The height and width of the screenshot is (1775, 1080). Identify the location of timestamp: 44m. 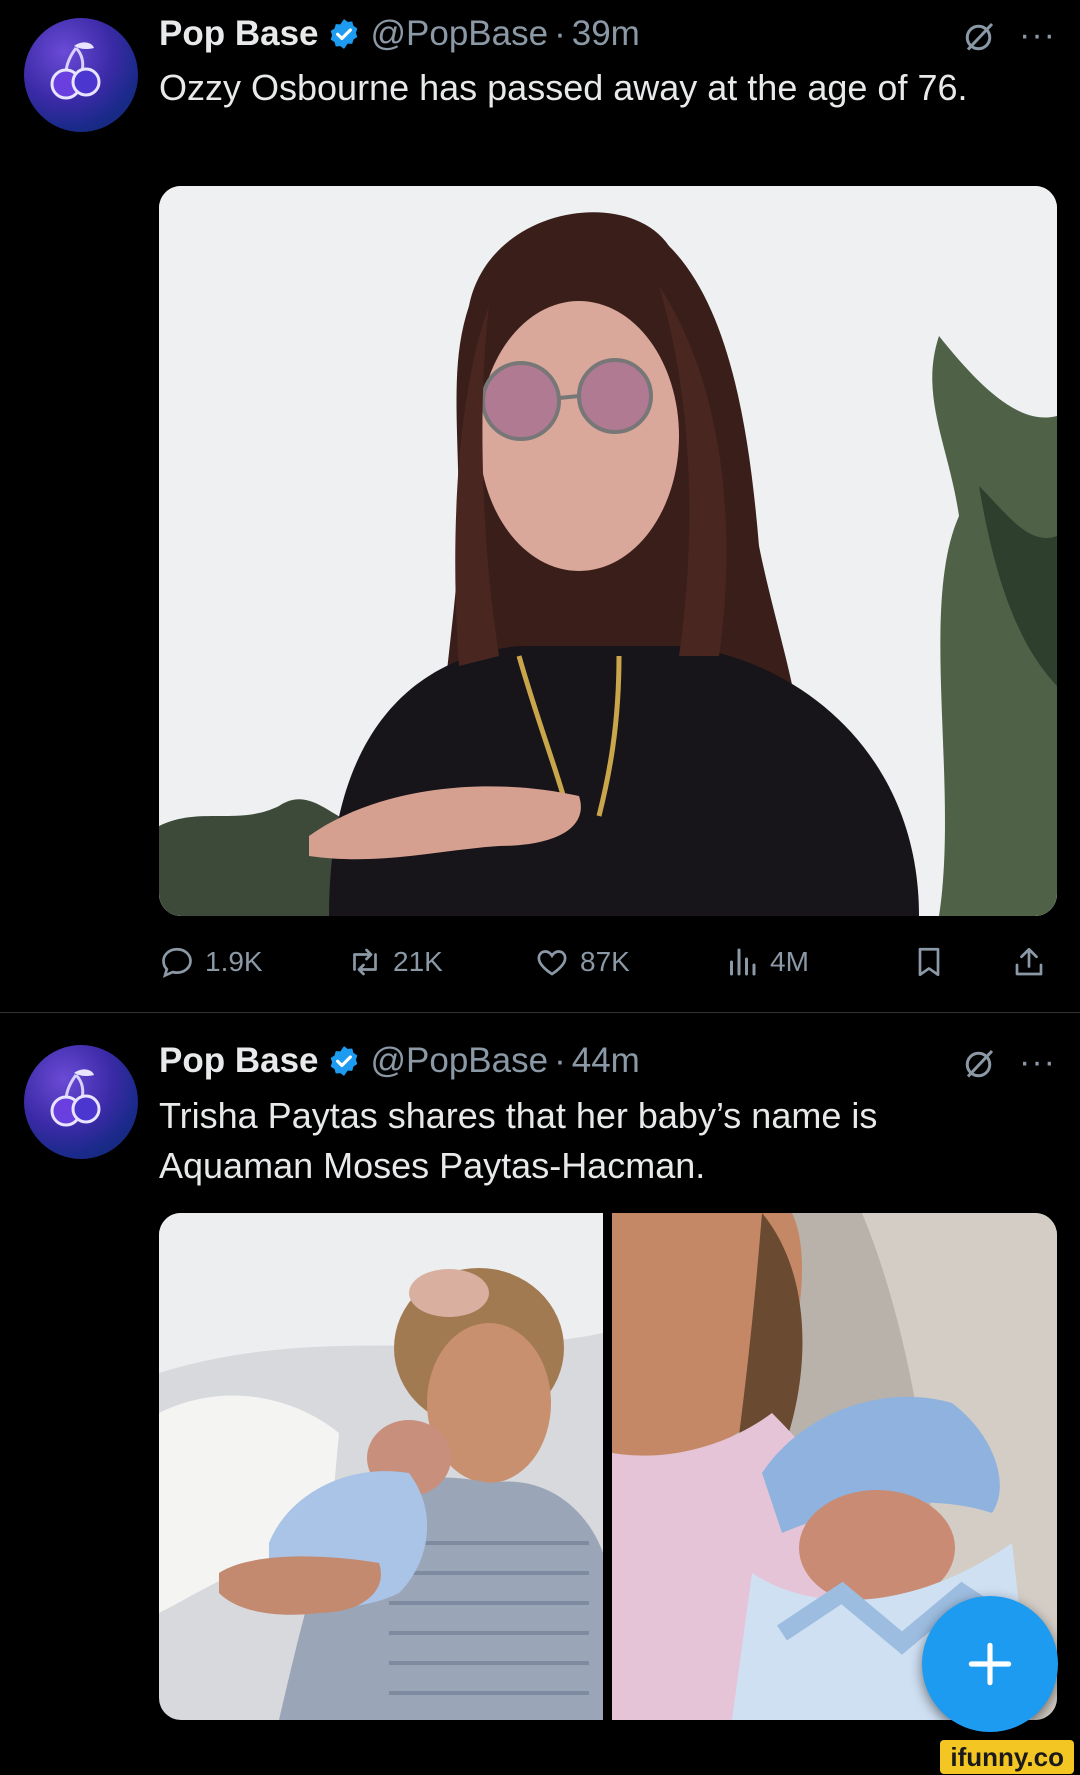
(606, 1061).